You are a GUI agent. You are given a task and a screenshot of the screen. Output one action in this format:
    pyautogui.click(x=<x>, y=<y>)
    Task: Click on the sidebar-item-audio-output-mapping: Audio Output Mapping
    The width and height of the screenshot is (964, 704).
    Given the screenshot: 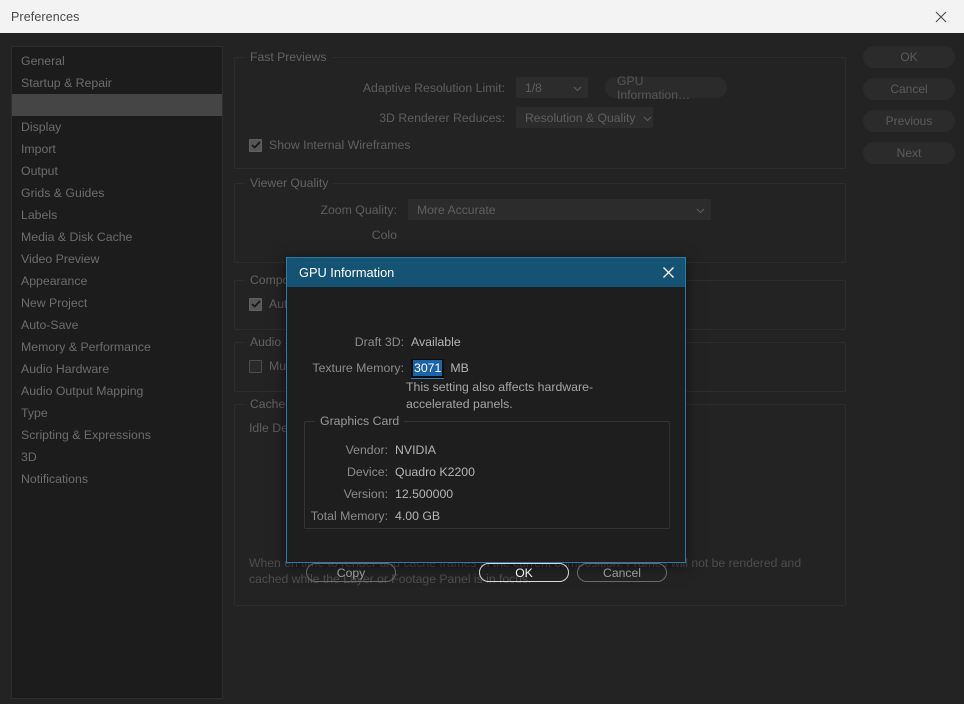 What is the action you would take?
    pyautogui.click(x=117, y=391)
    